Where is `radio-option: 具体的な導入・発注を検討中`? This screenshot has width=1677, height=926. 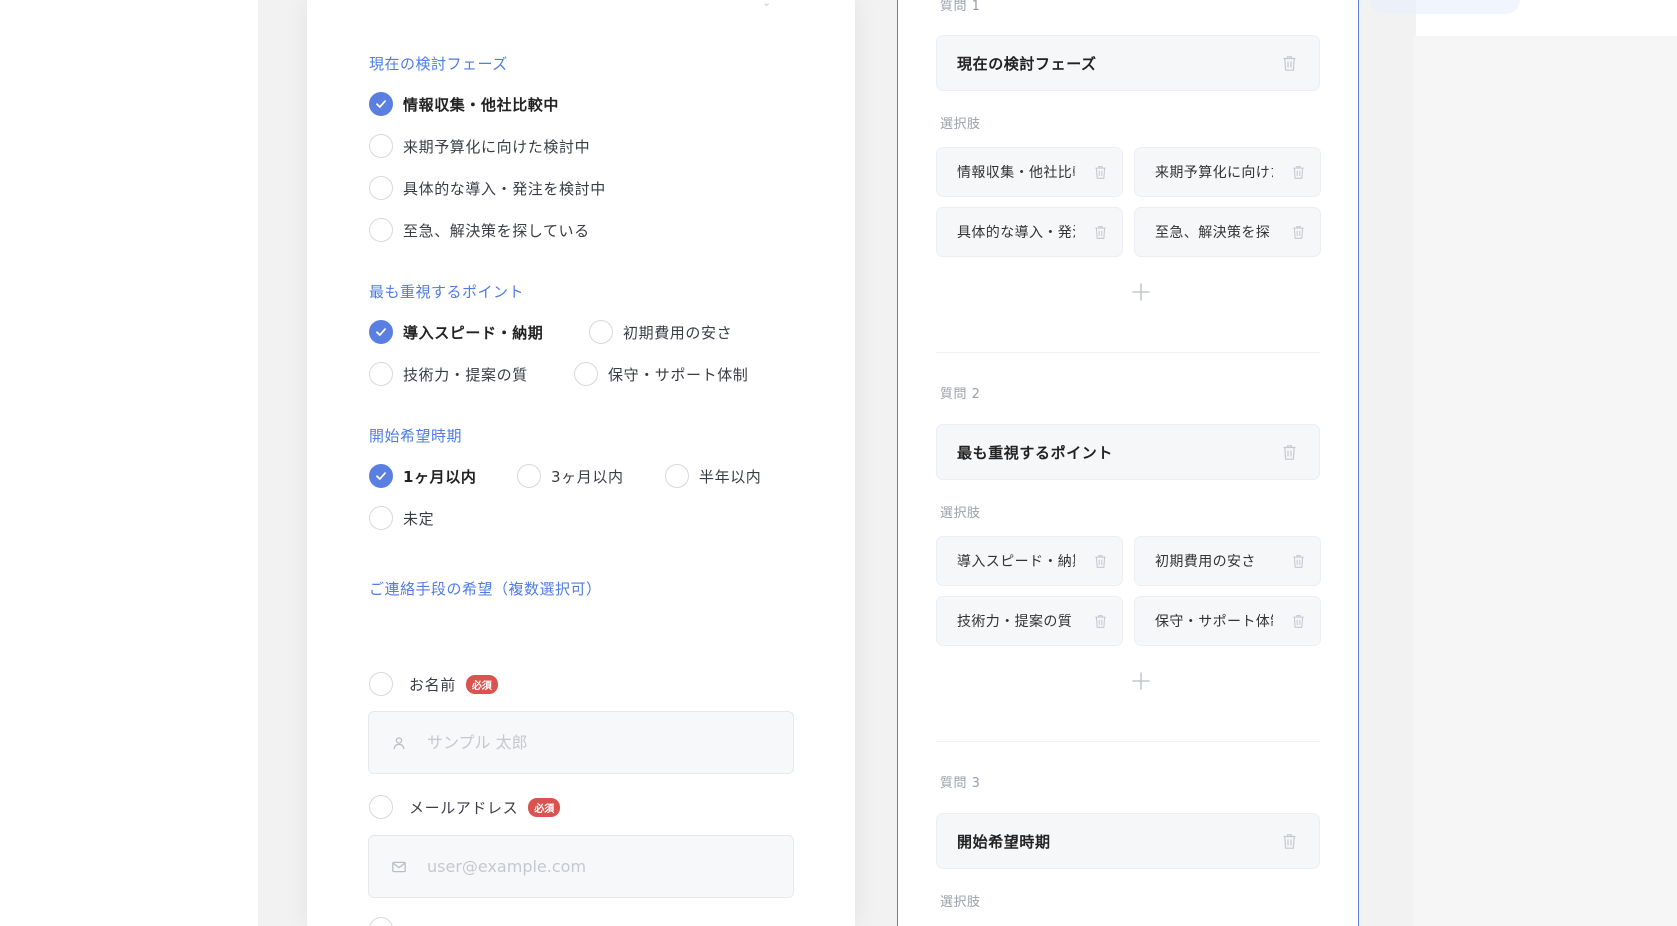
radio-option: 具体的な導入・発注を検討中 is located at coordinates (487, 188).